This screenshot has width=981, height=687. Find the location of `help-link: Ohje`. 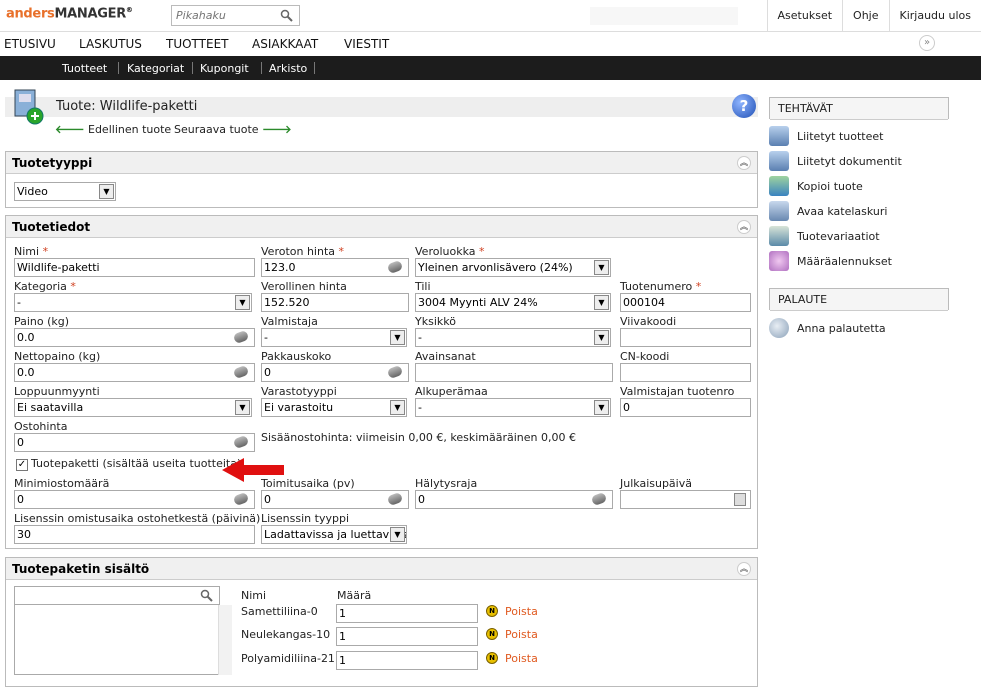

help-link: Ohje is located at coordinates (865, 16).